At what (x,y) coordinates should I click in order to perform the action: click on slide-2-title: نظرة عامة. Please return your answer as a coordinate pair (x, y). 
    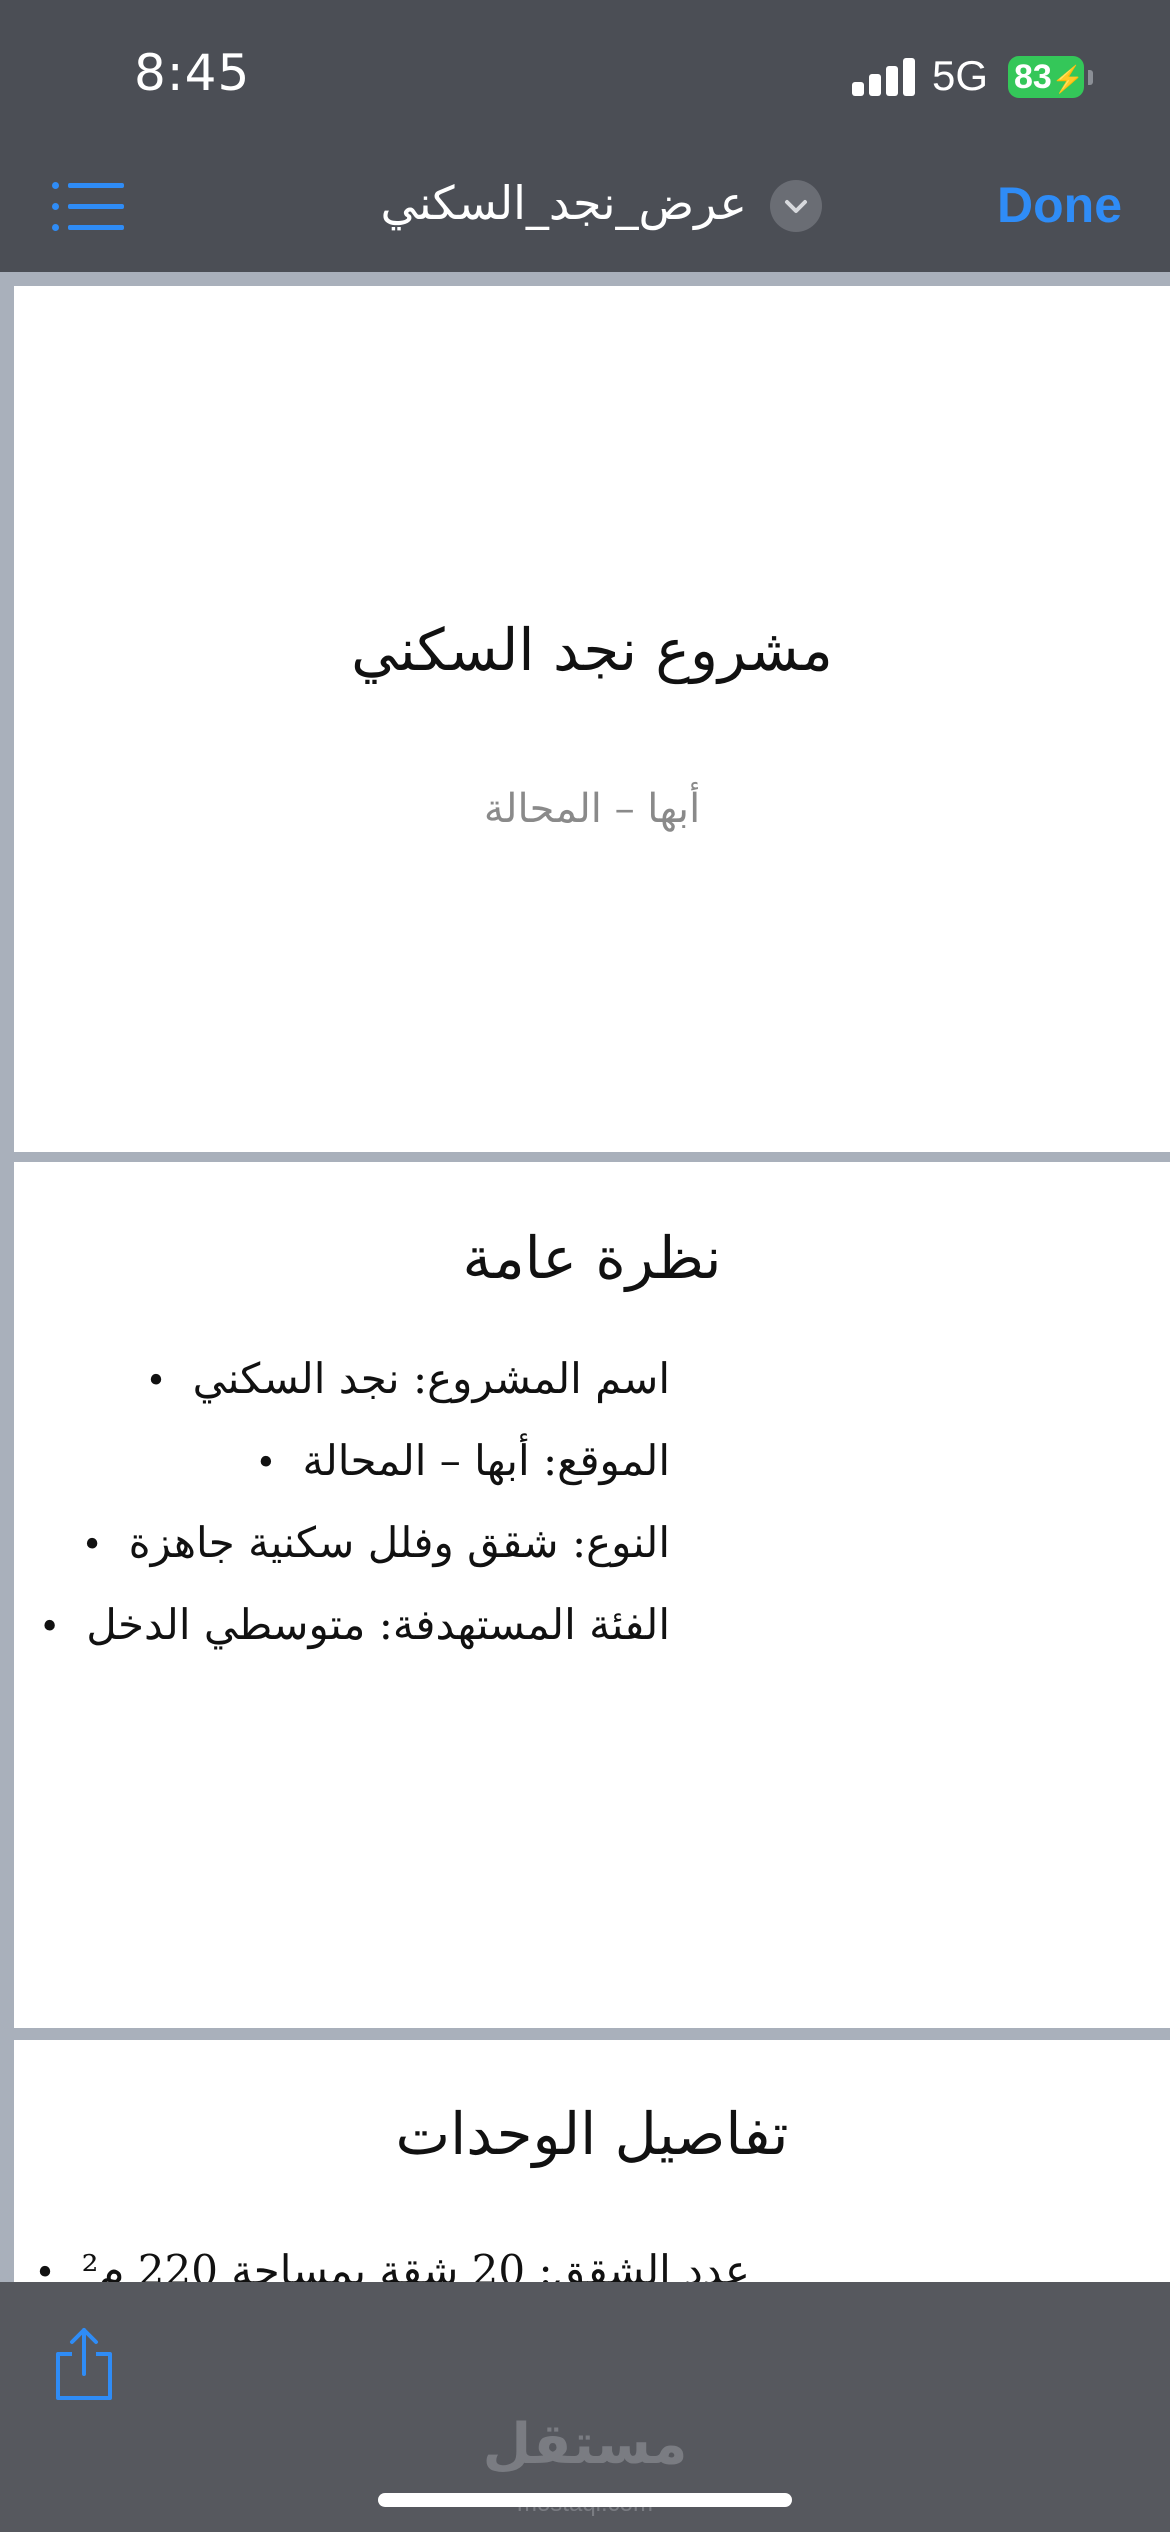
    Looking at the image, I should click on (592, 1258).